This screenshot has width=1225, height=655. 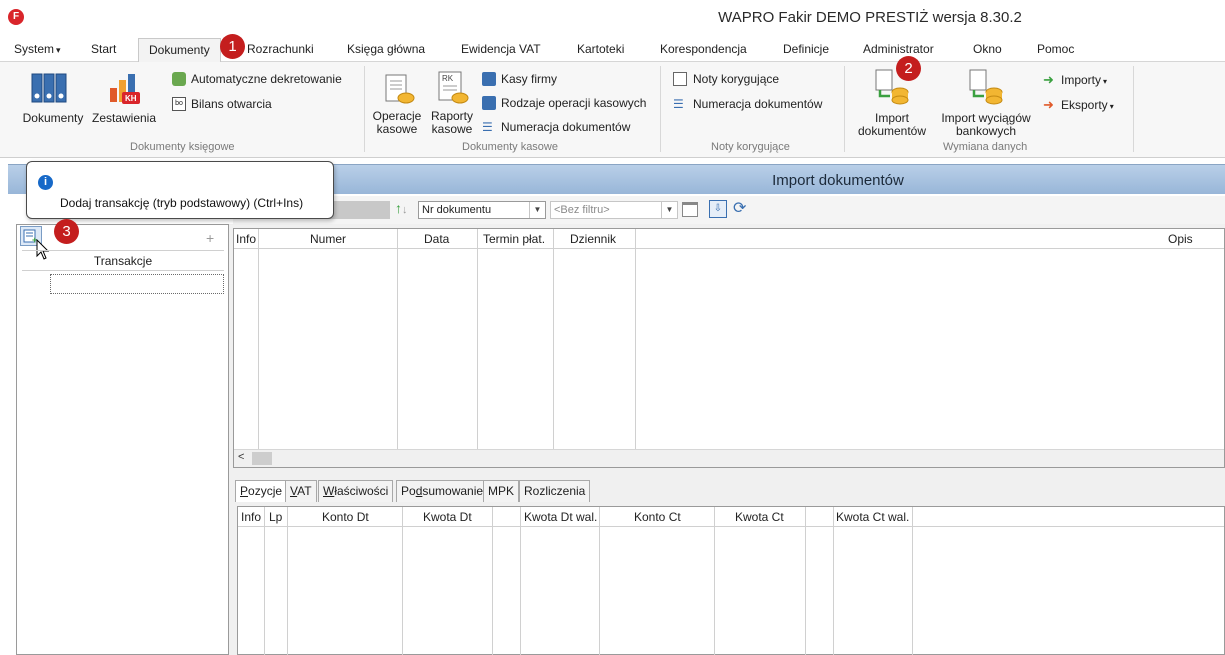 I want to click on menu-okno: Okno, so click(x=987, y=49).